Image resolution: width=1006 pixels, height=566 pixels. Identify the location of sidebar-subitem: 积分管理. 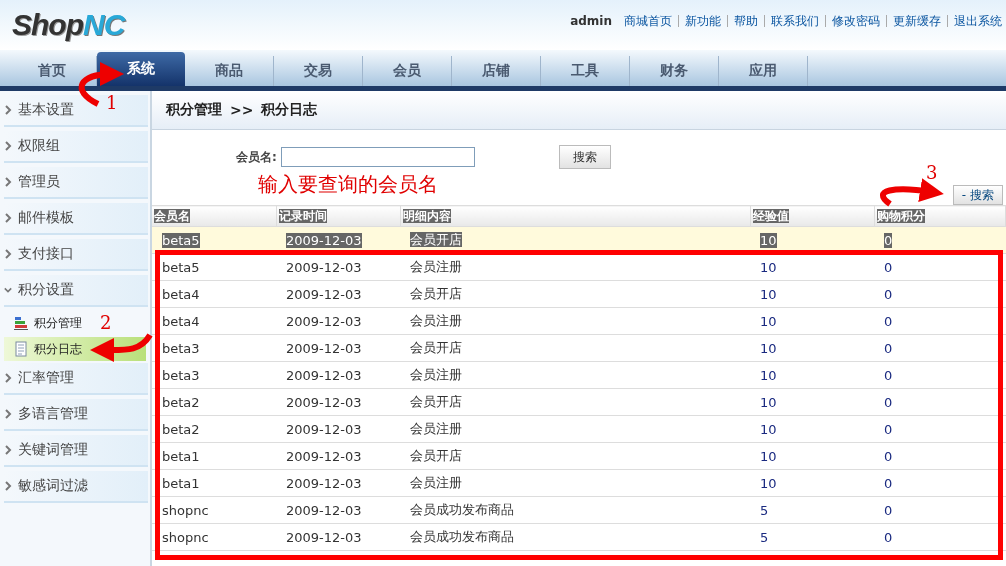
(46, 323).